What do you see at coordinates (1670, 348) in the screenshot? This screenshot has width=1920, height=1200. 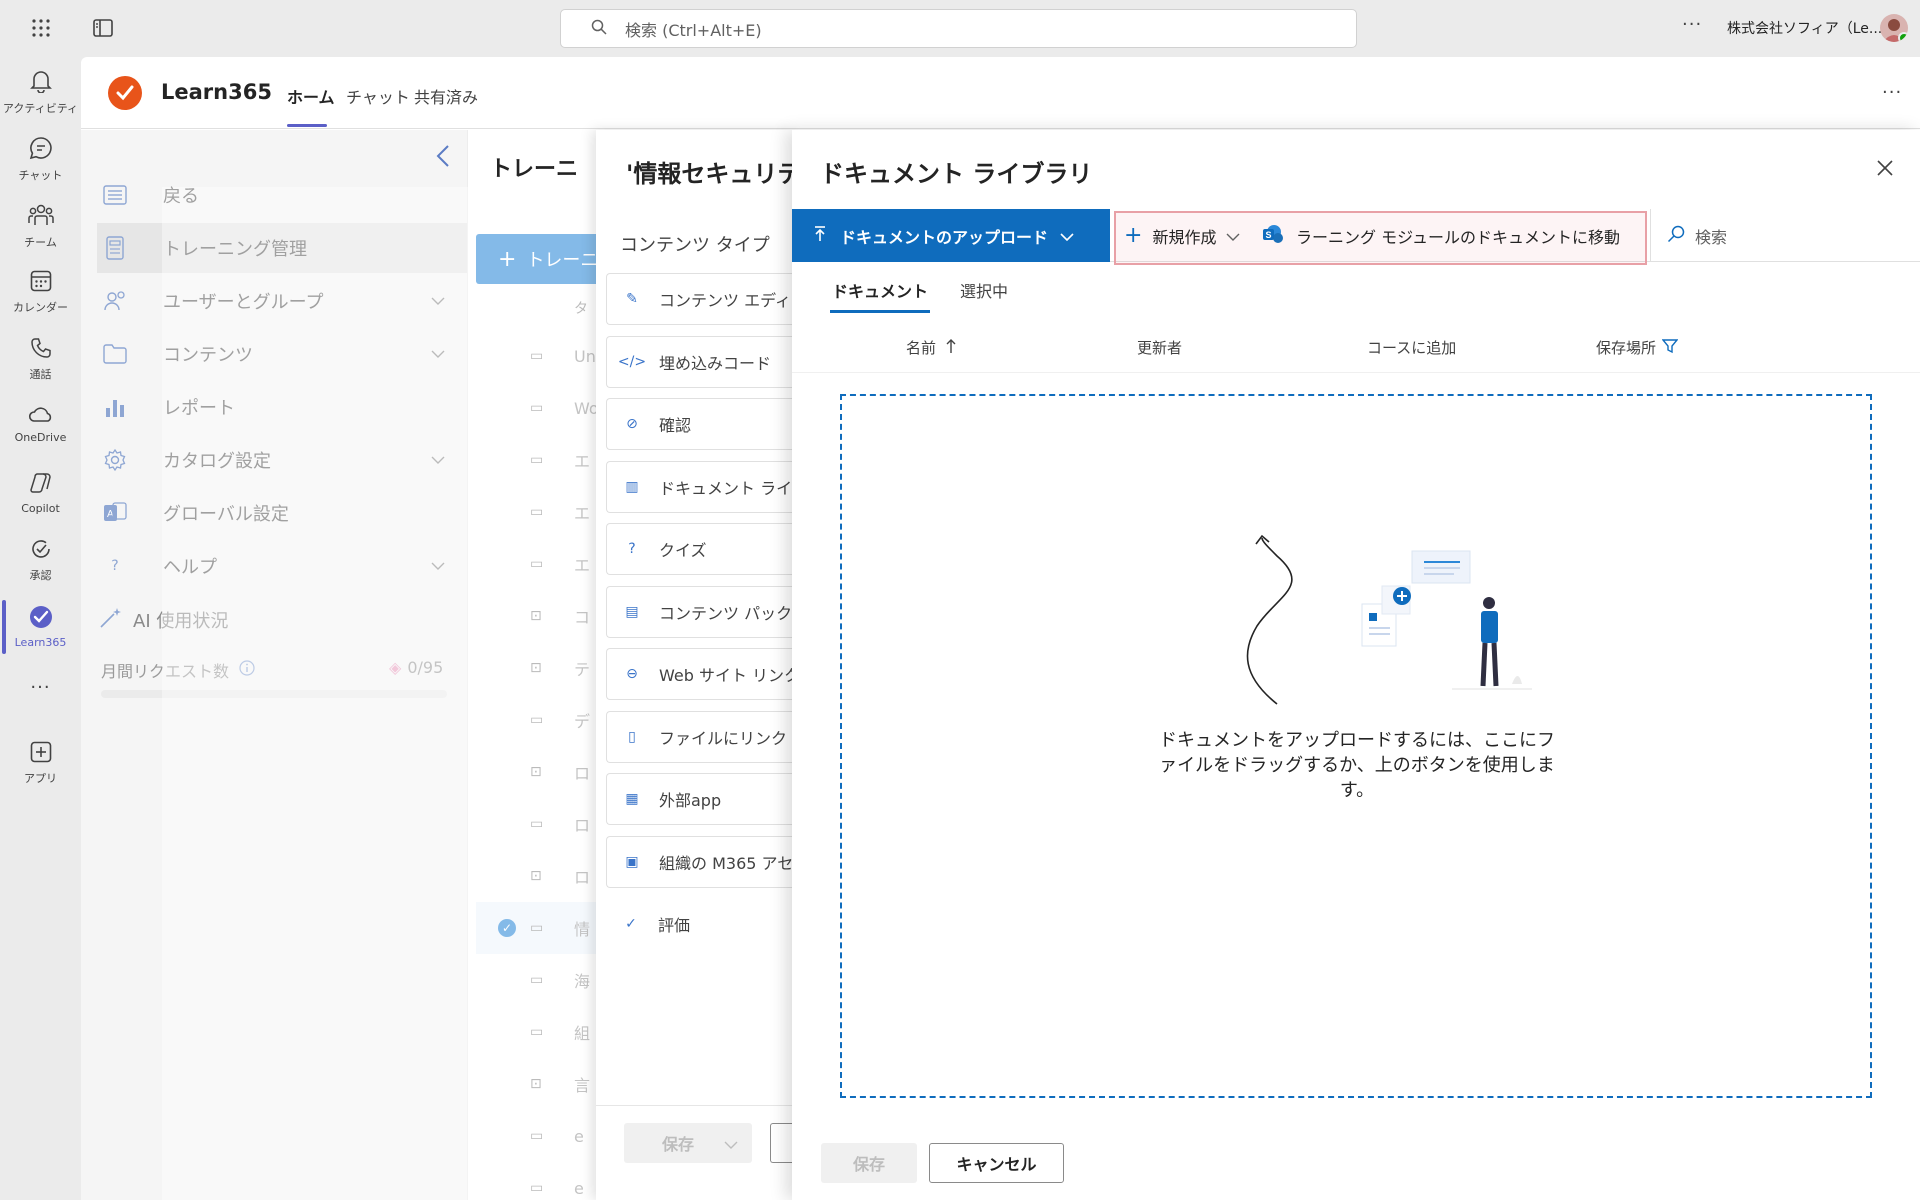 I see `filter-icon` at bounding box center [1670, 348].